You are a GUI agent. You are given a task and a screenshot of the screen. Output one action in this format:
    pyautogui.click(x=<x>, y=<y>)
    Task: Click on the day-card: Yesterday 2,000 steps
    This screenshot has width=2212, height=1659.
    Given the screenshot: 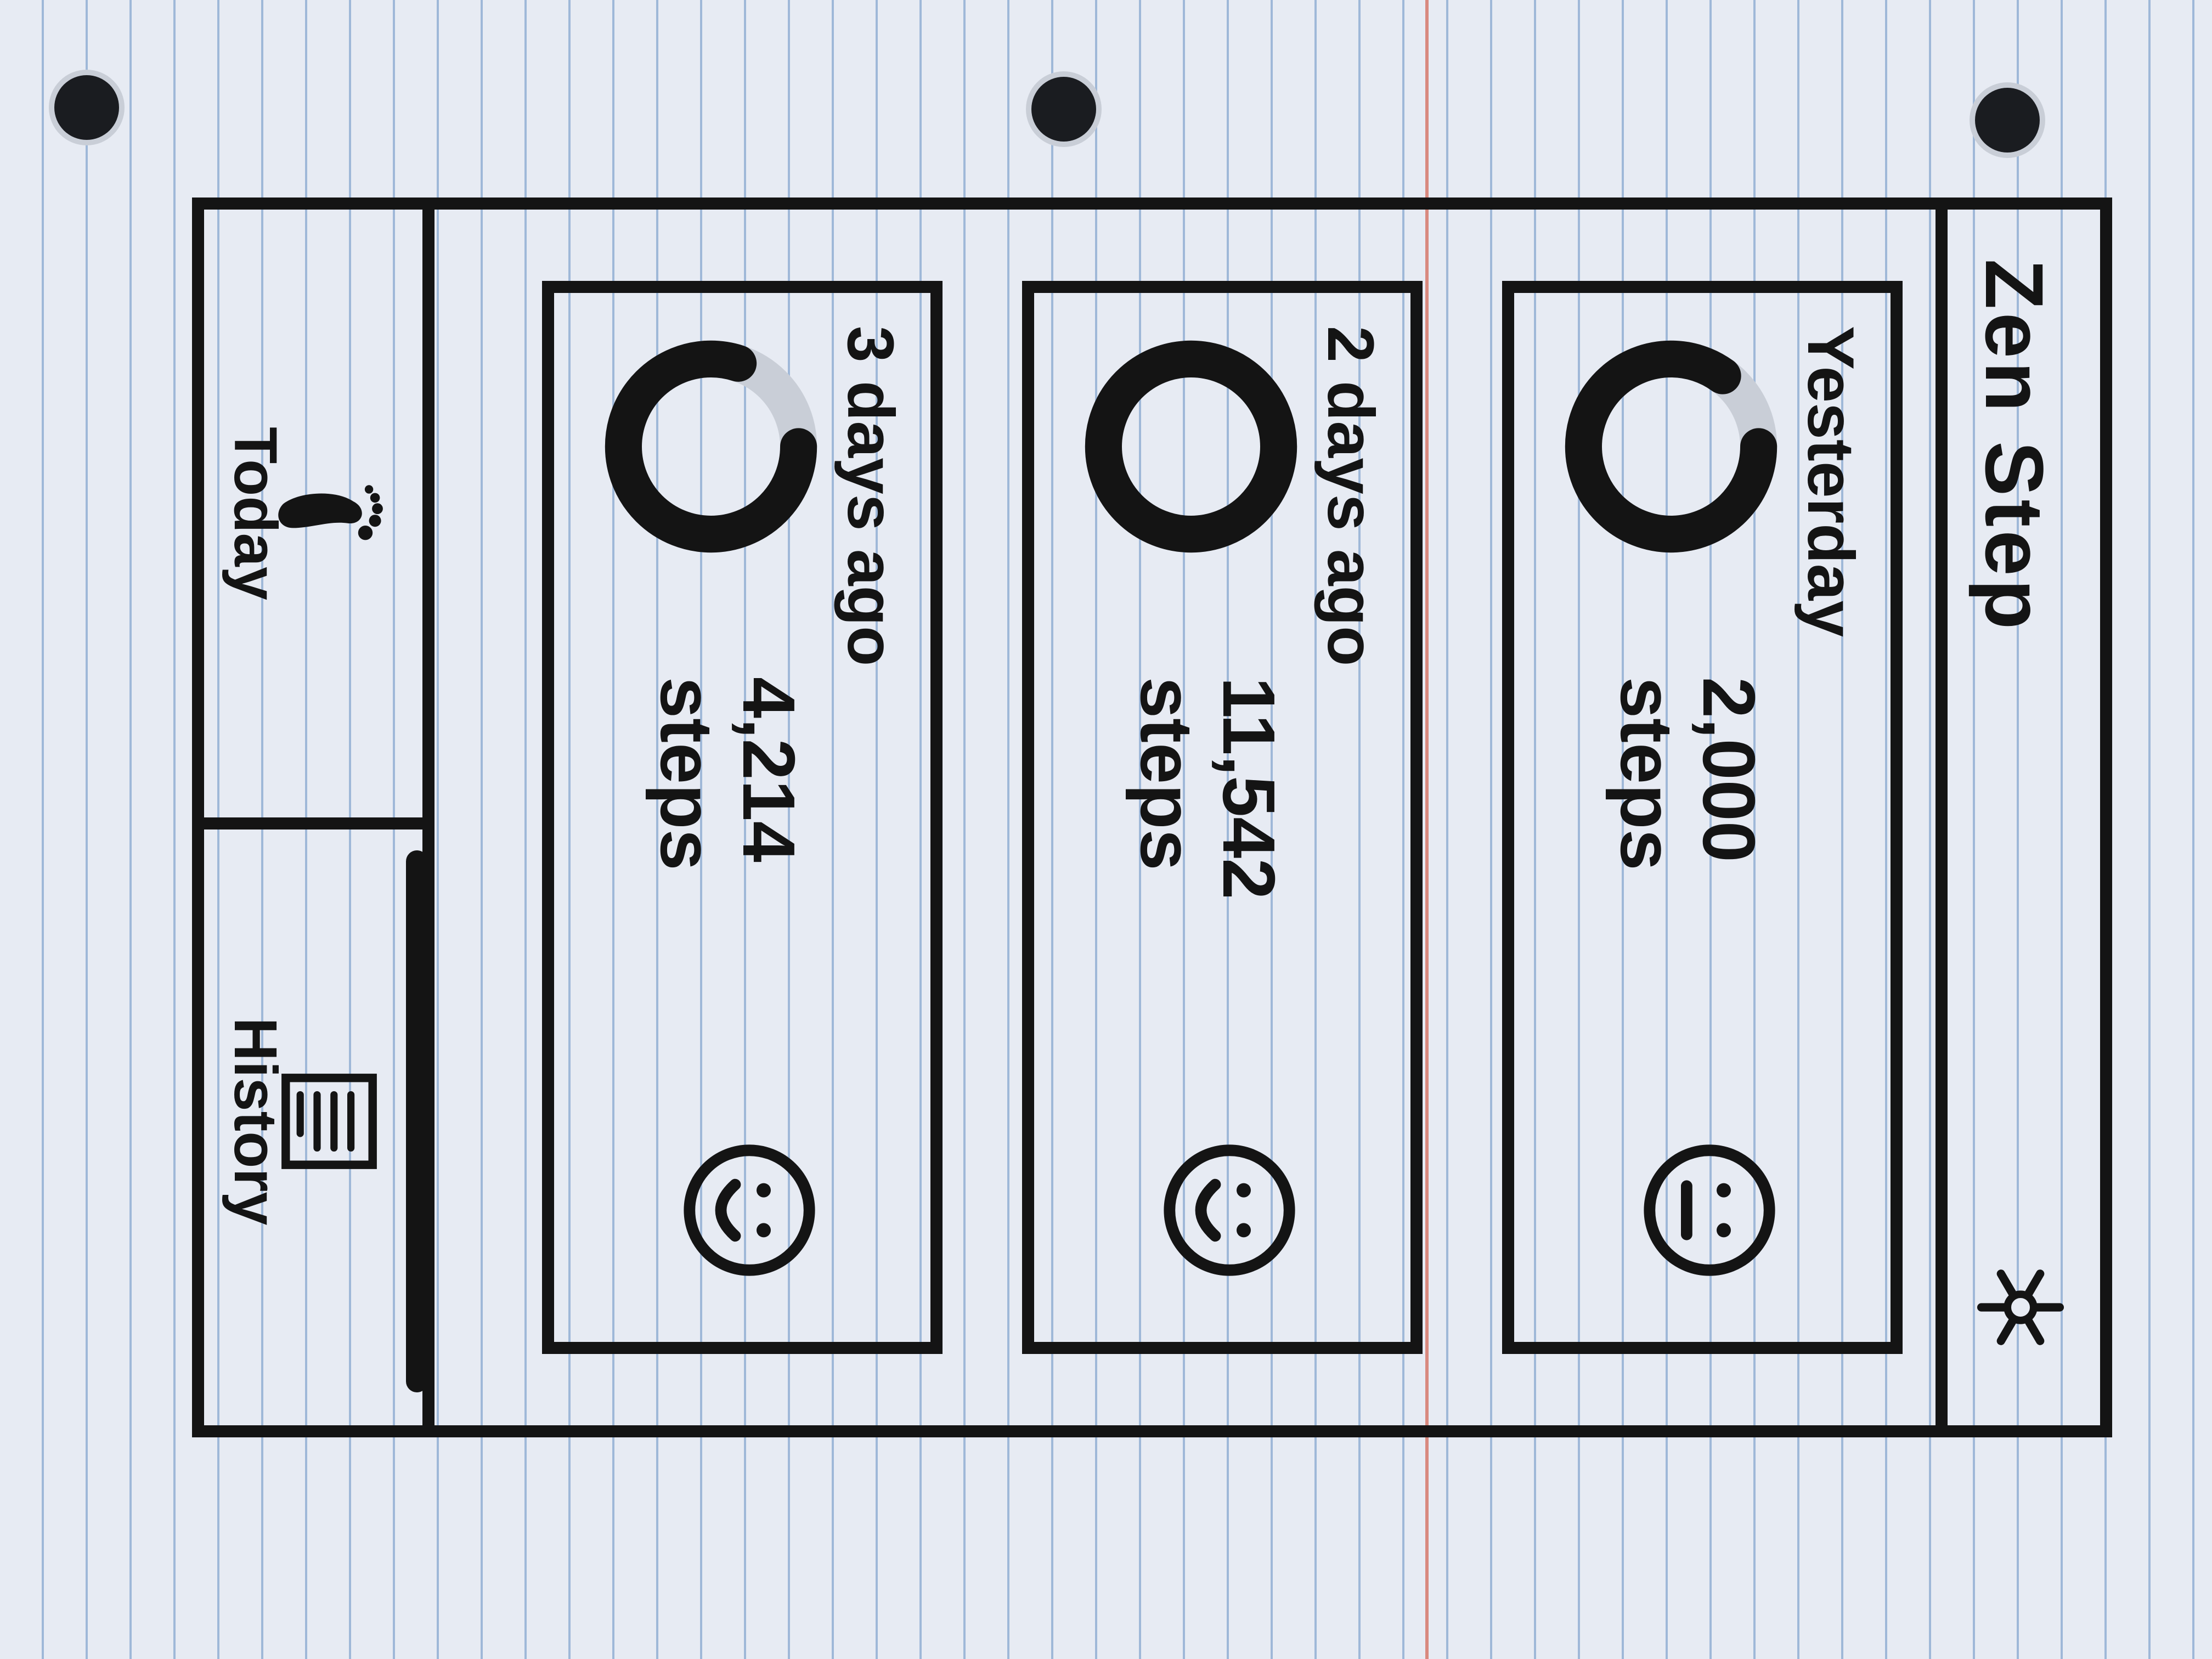 What is the action you would take?
    pyautogui.click(x=1702, y=818)
    